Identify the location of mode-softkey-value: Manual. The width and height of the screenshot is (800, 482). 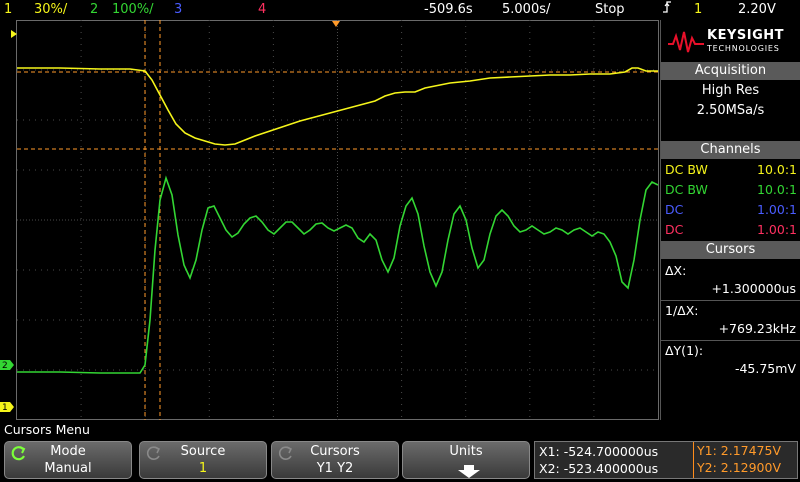
(68, 468).